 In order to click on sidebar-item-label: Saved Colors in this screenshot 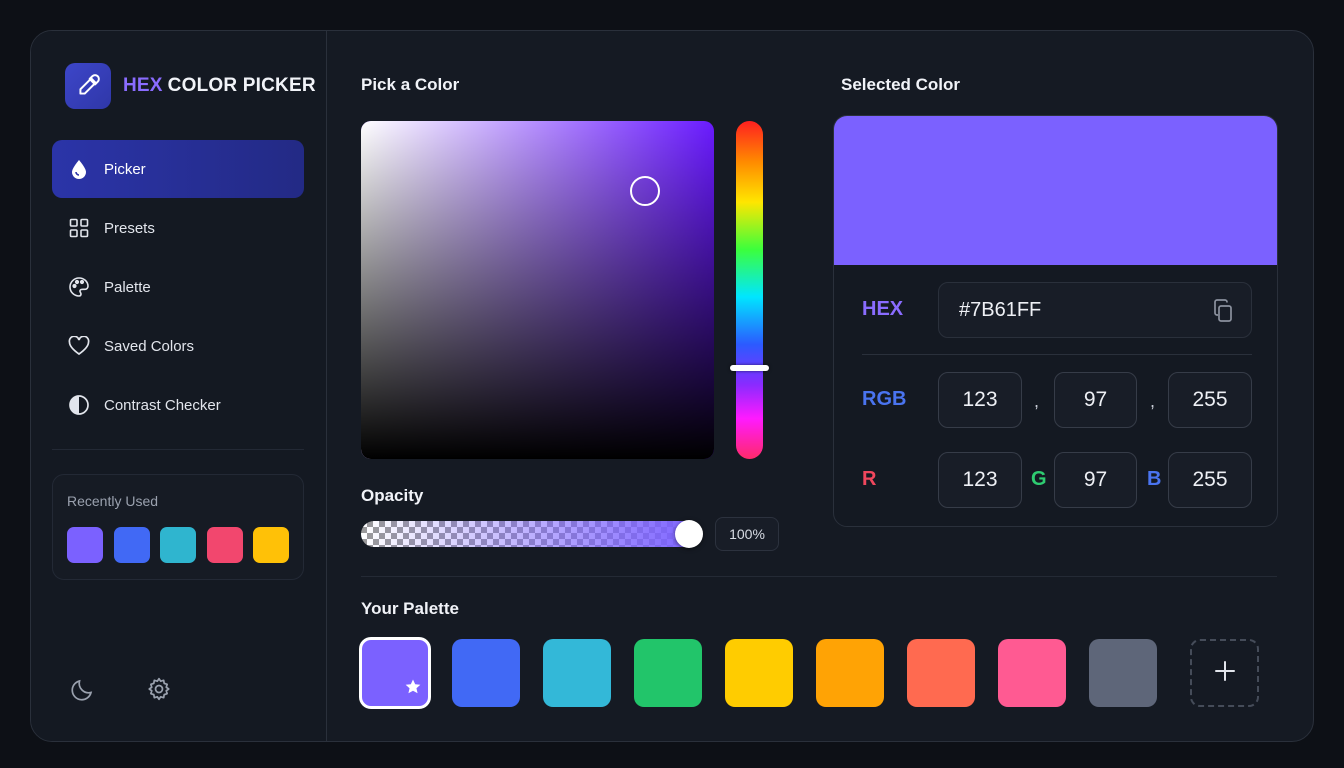, I will do `click(149, 346)`.